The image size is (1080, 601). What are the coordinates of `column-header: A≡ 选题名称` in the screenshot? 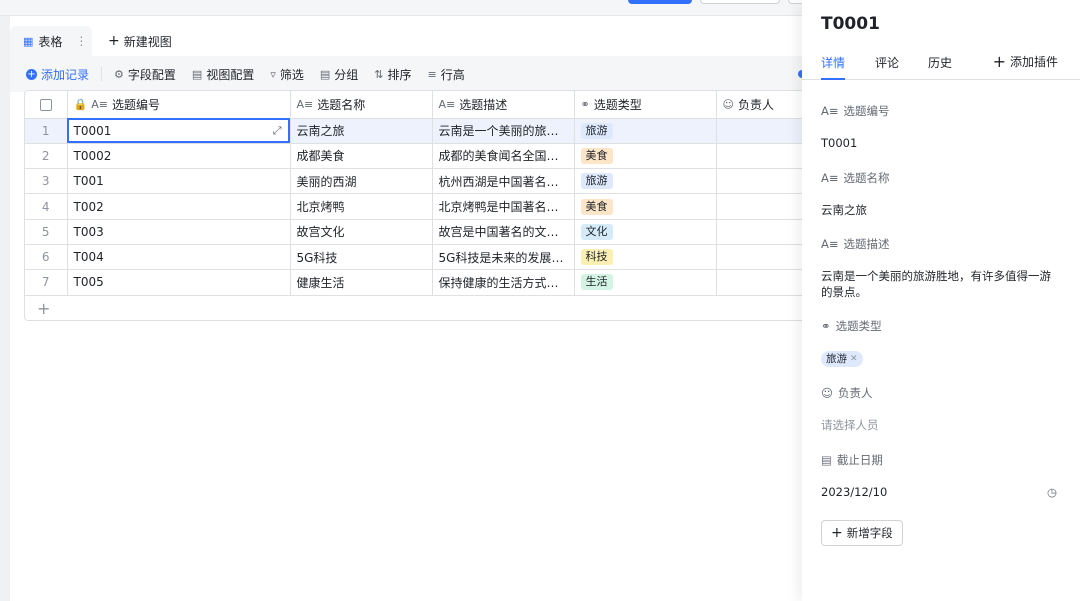 It's located at (361, 105).